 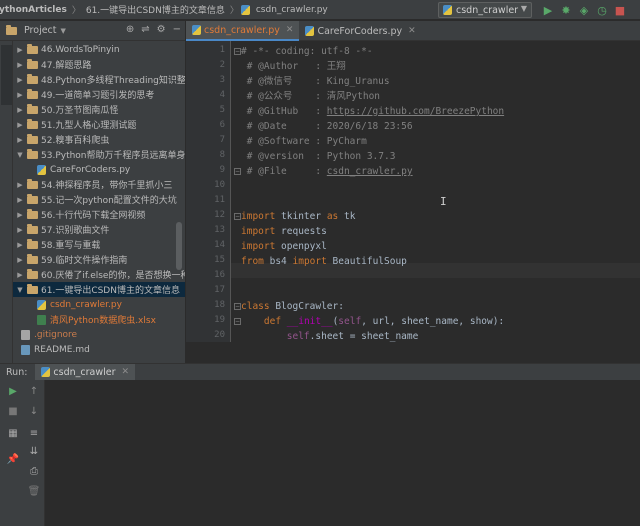 I want to click on breadcrumb-folder: 61.一键导出CSDN博主的文章信息, so click(x=155, y=9).